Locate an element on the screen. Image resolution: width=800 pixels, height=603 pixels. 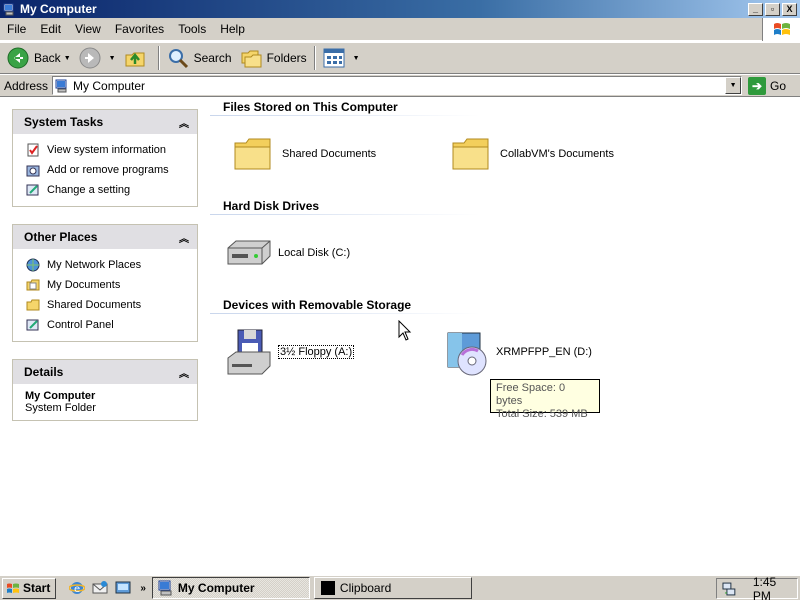
menu-view: View is located at coordinates (88, 29).